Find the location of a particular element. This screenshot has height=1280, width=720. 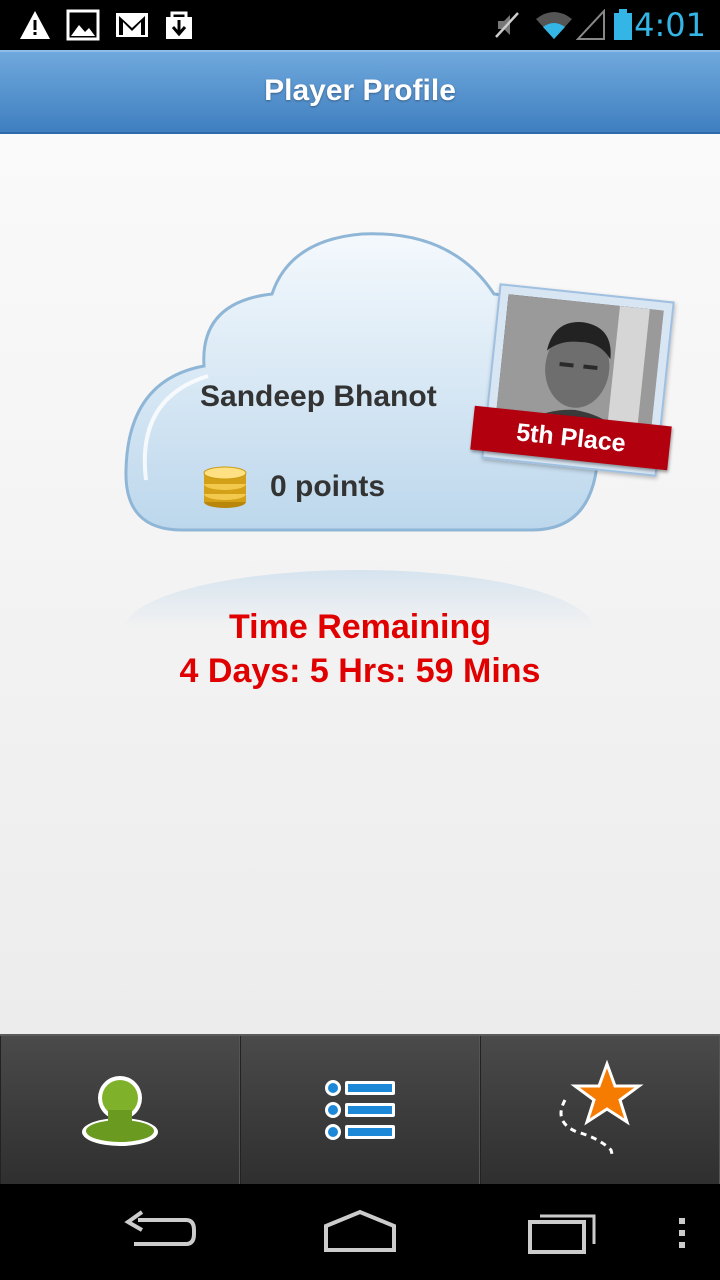

system-nav-bar is located at coordinates (360, 1232).